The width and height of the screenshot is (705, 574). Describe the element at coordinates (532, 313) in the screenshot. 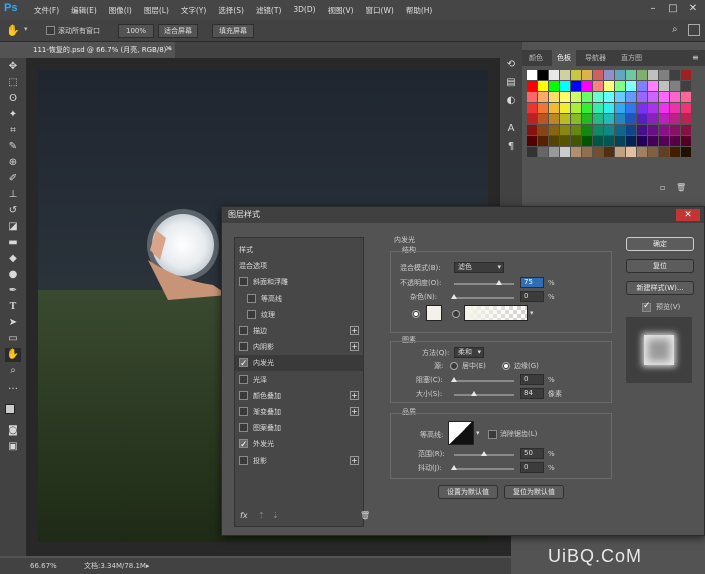

I see `gradient-chevron-icon: ▾` at that location.